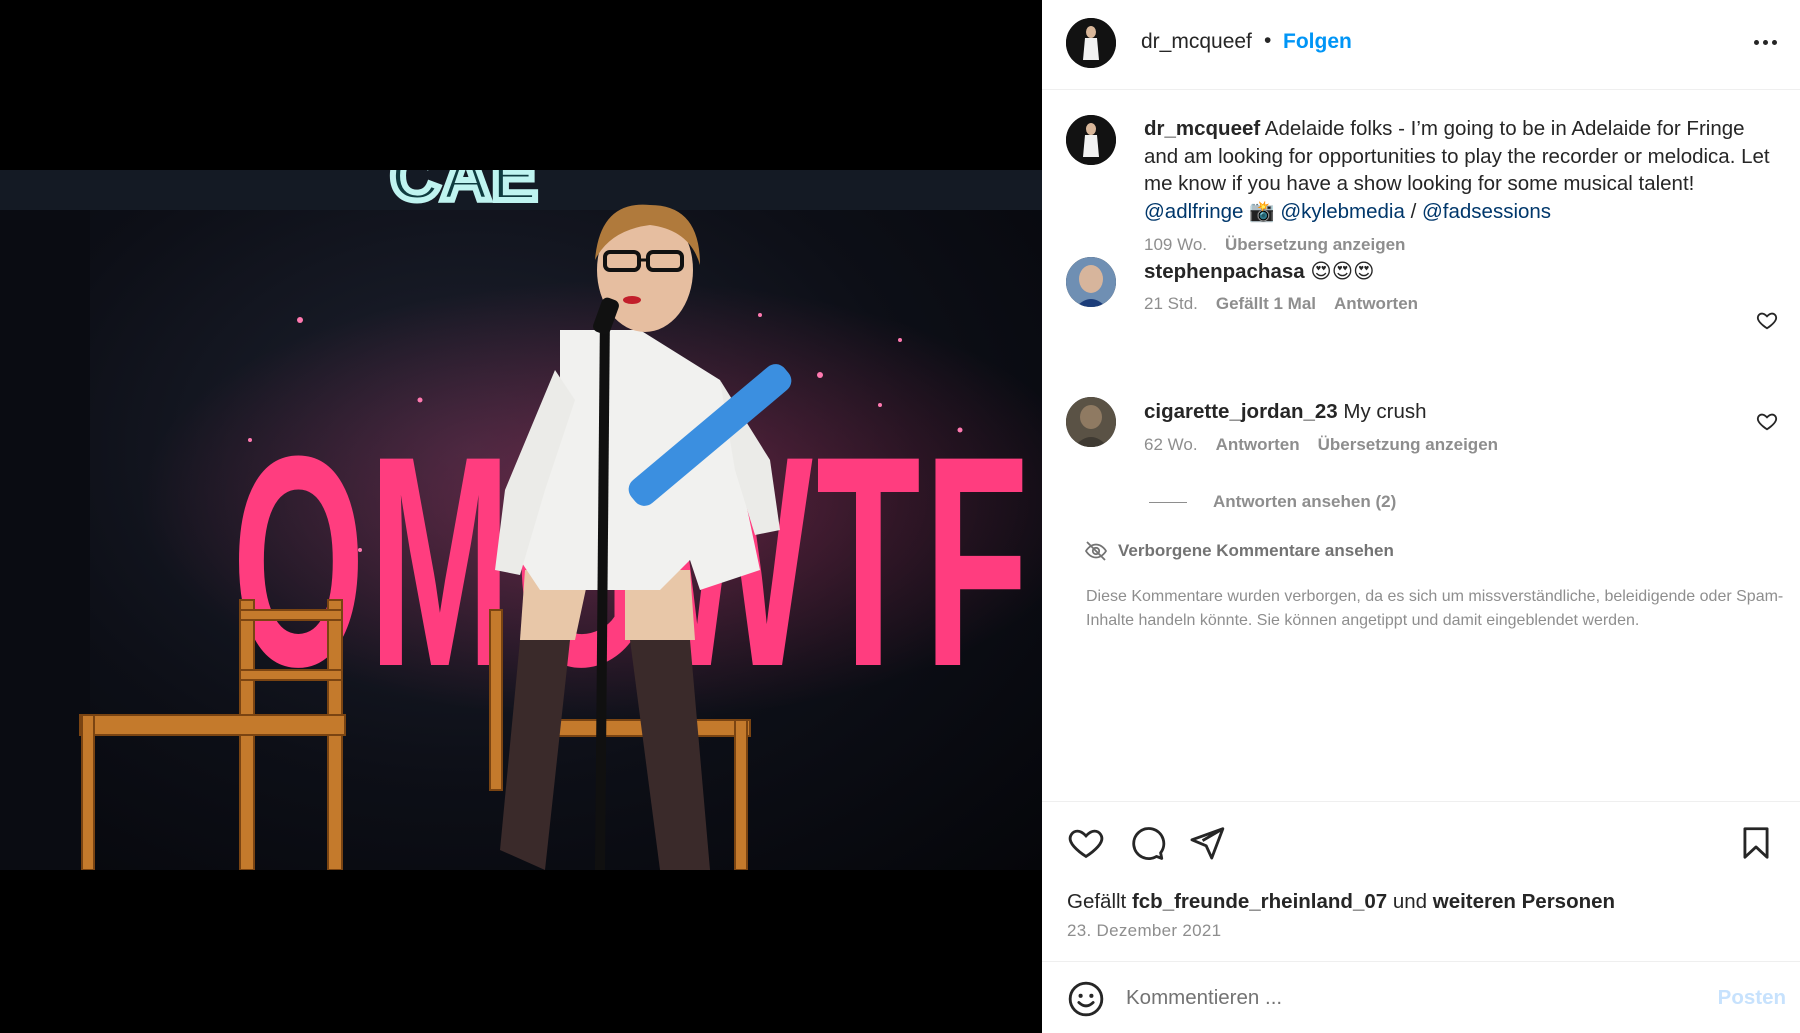  Describe the element at coordinates (1421, 45) in the screenshot. I see `post-header: dr_mcqueef • Folgen` at that location.